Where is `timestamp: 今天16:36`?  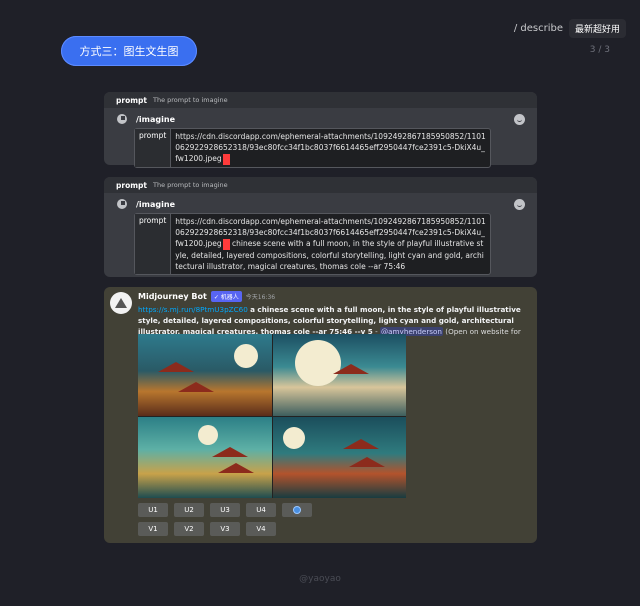
timestamp: 今天16:36 is located at coordinates (260, 297).